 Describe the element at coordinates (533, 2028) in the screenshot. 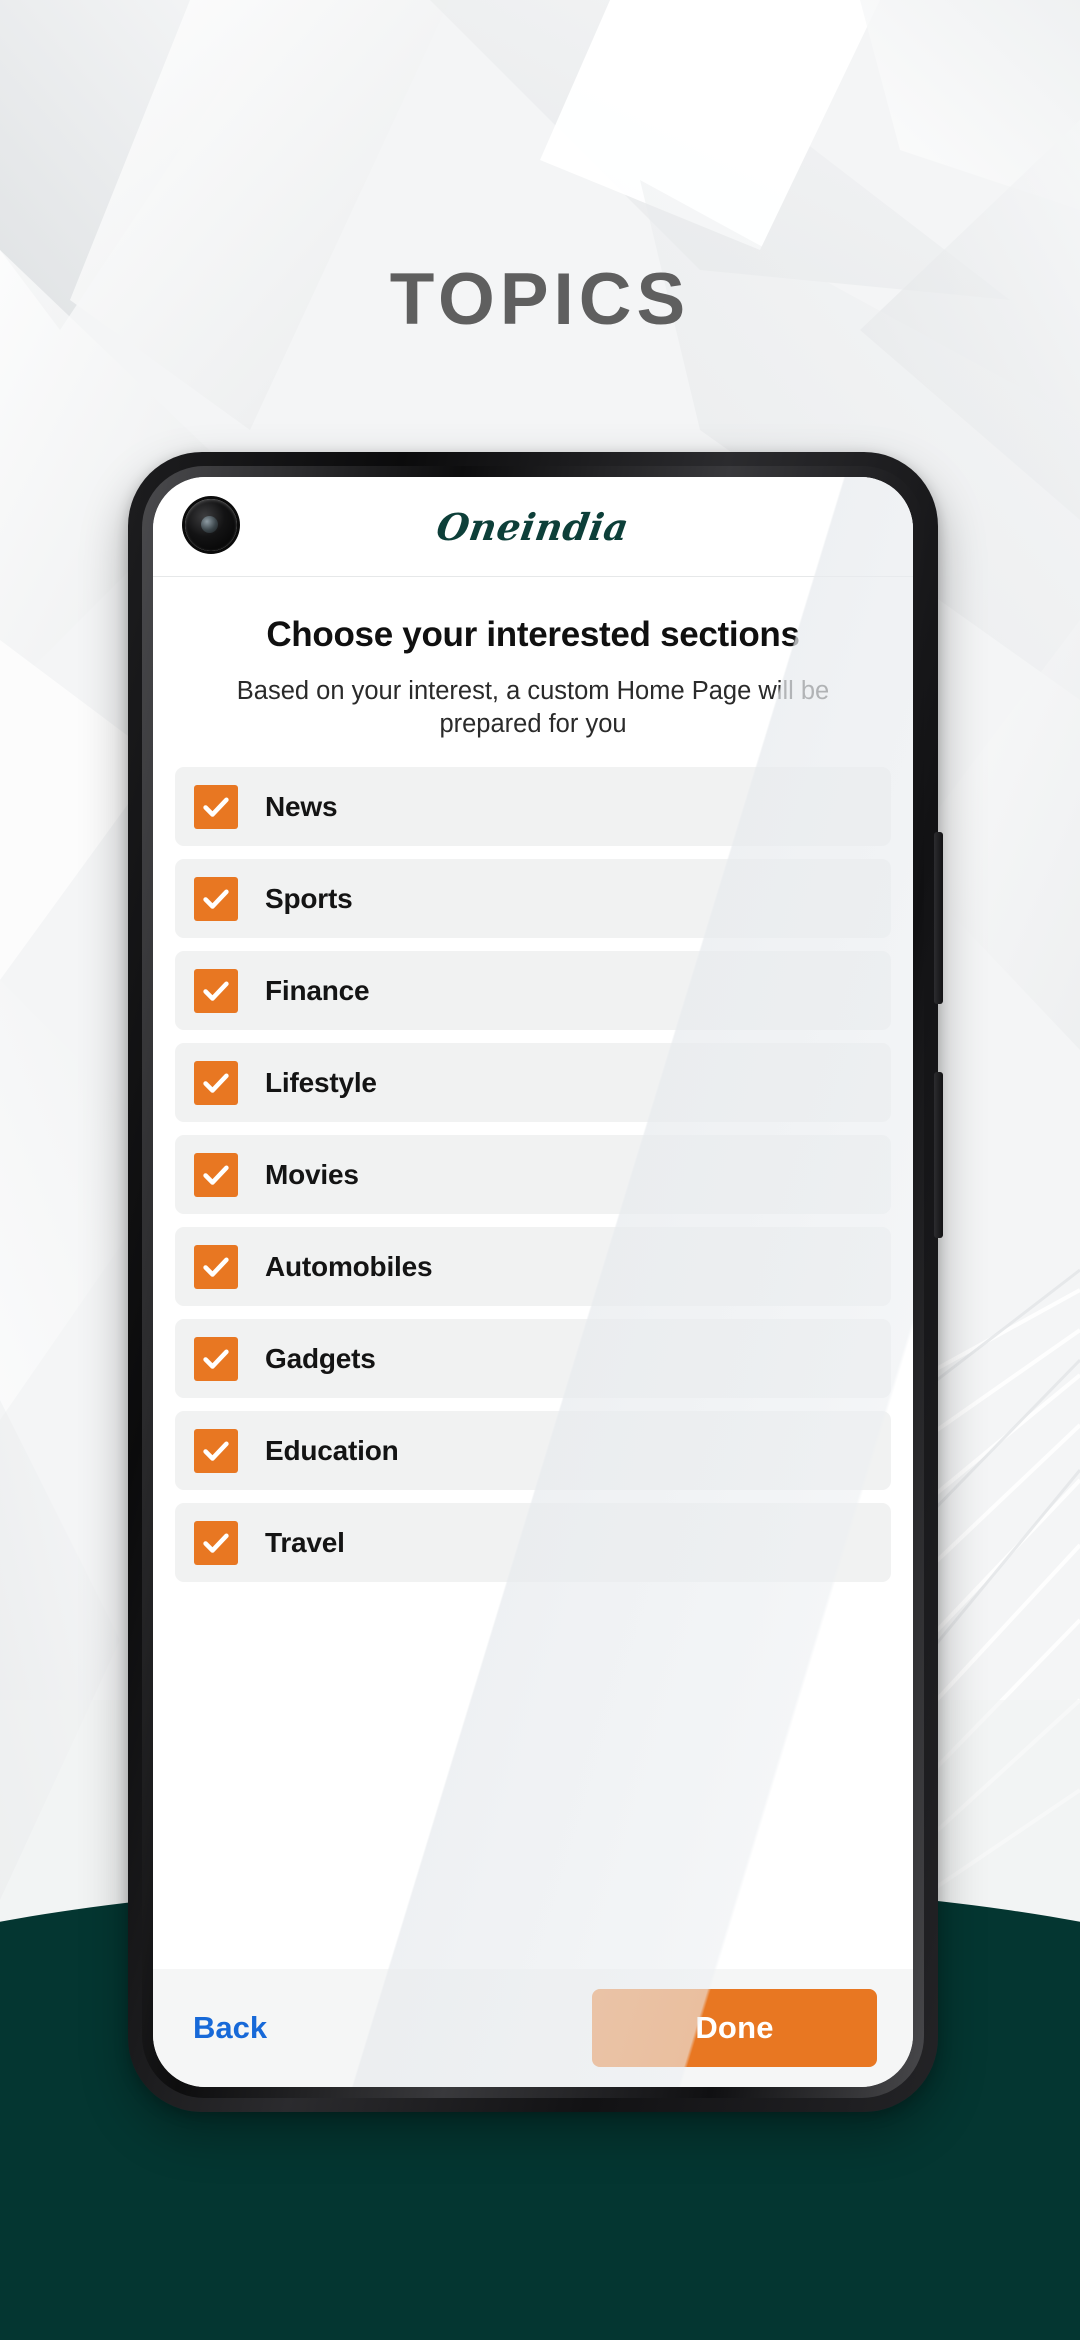

I see `app-footer: Back Done` at that location.